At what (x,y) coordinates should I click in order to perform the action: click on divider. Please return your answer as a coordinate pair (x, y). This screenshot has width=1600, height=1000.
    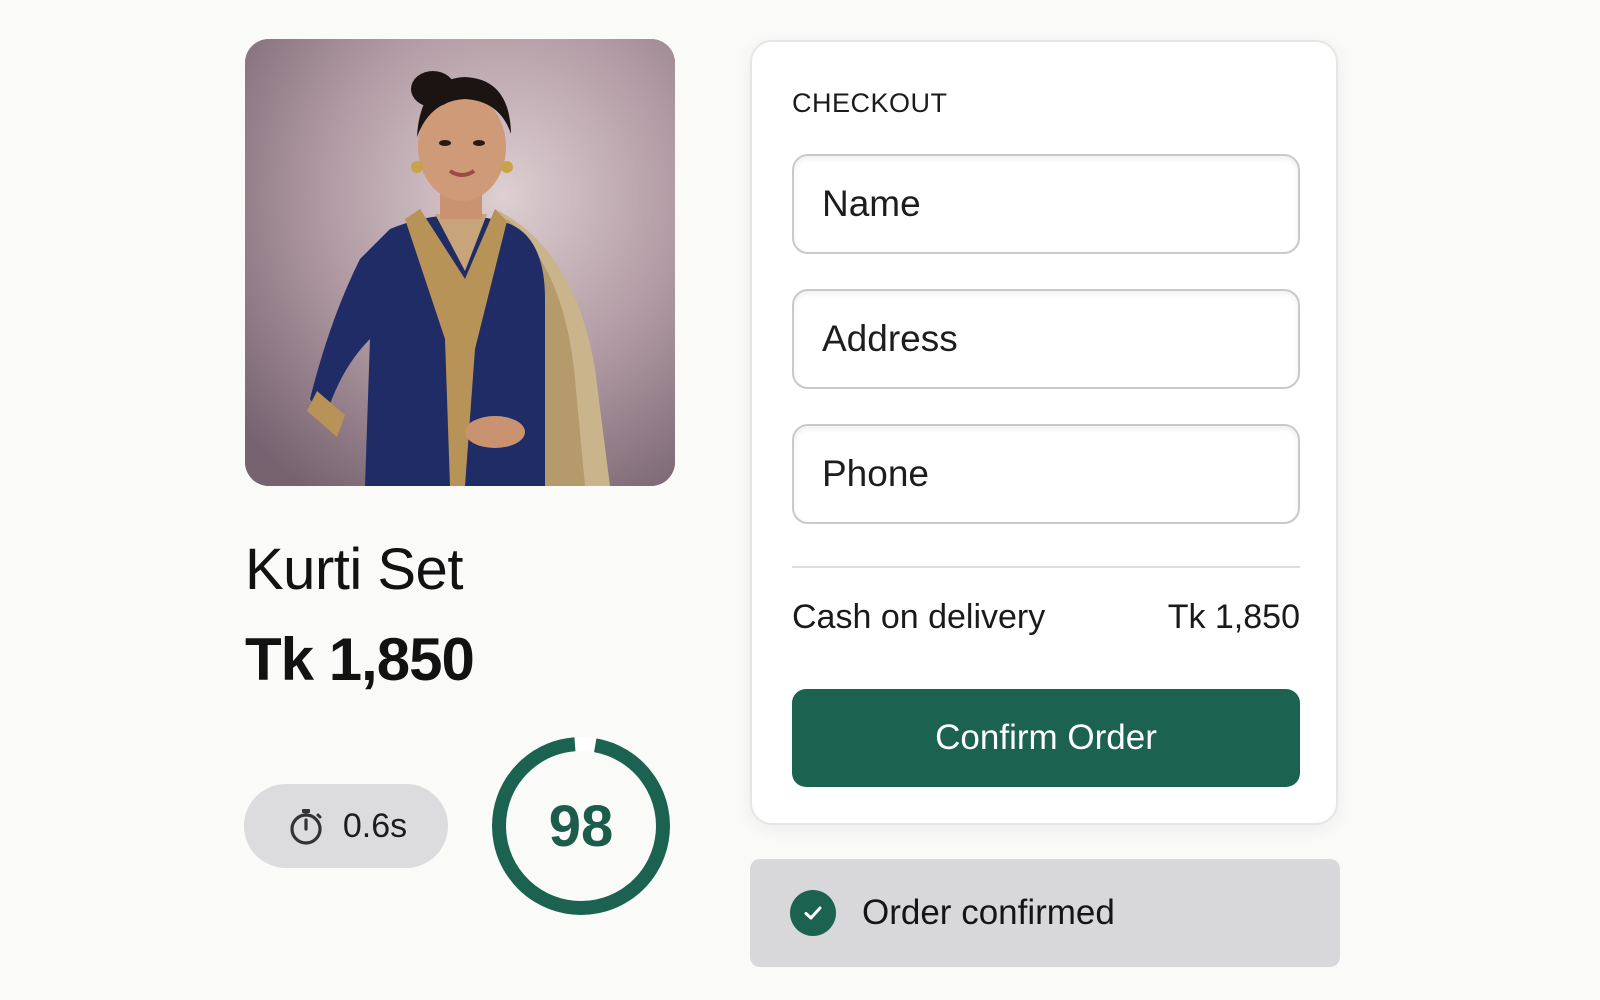
    Looking at the image, I should click on (1046, 567).